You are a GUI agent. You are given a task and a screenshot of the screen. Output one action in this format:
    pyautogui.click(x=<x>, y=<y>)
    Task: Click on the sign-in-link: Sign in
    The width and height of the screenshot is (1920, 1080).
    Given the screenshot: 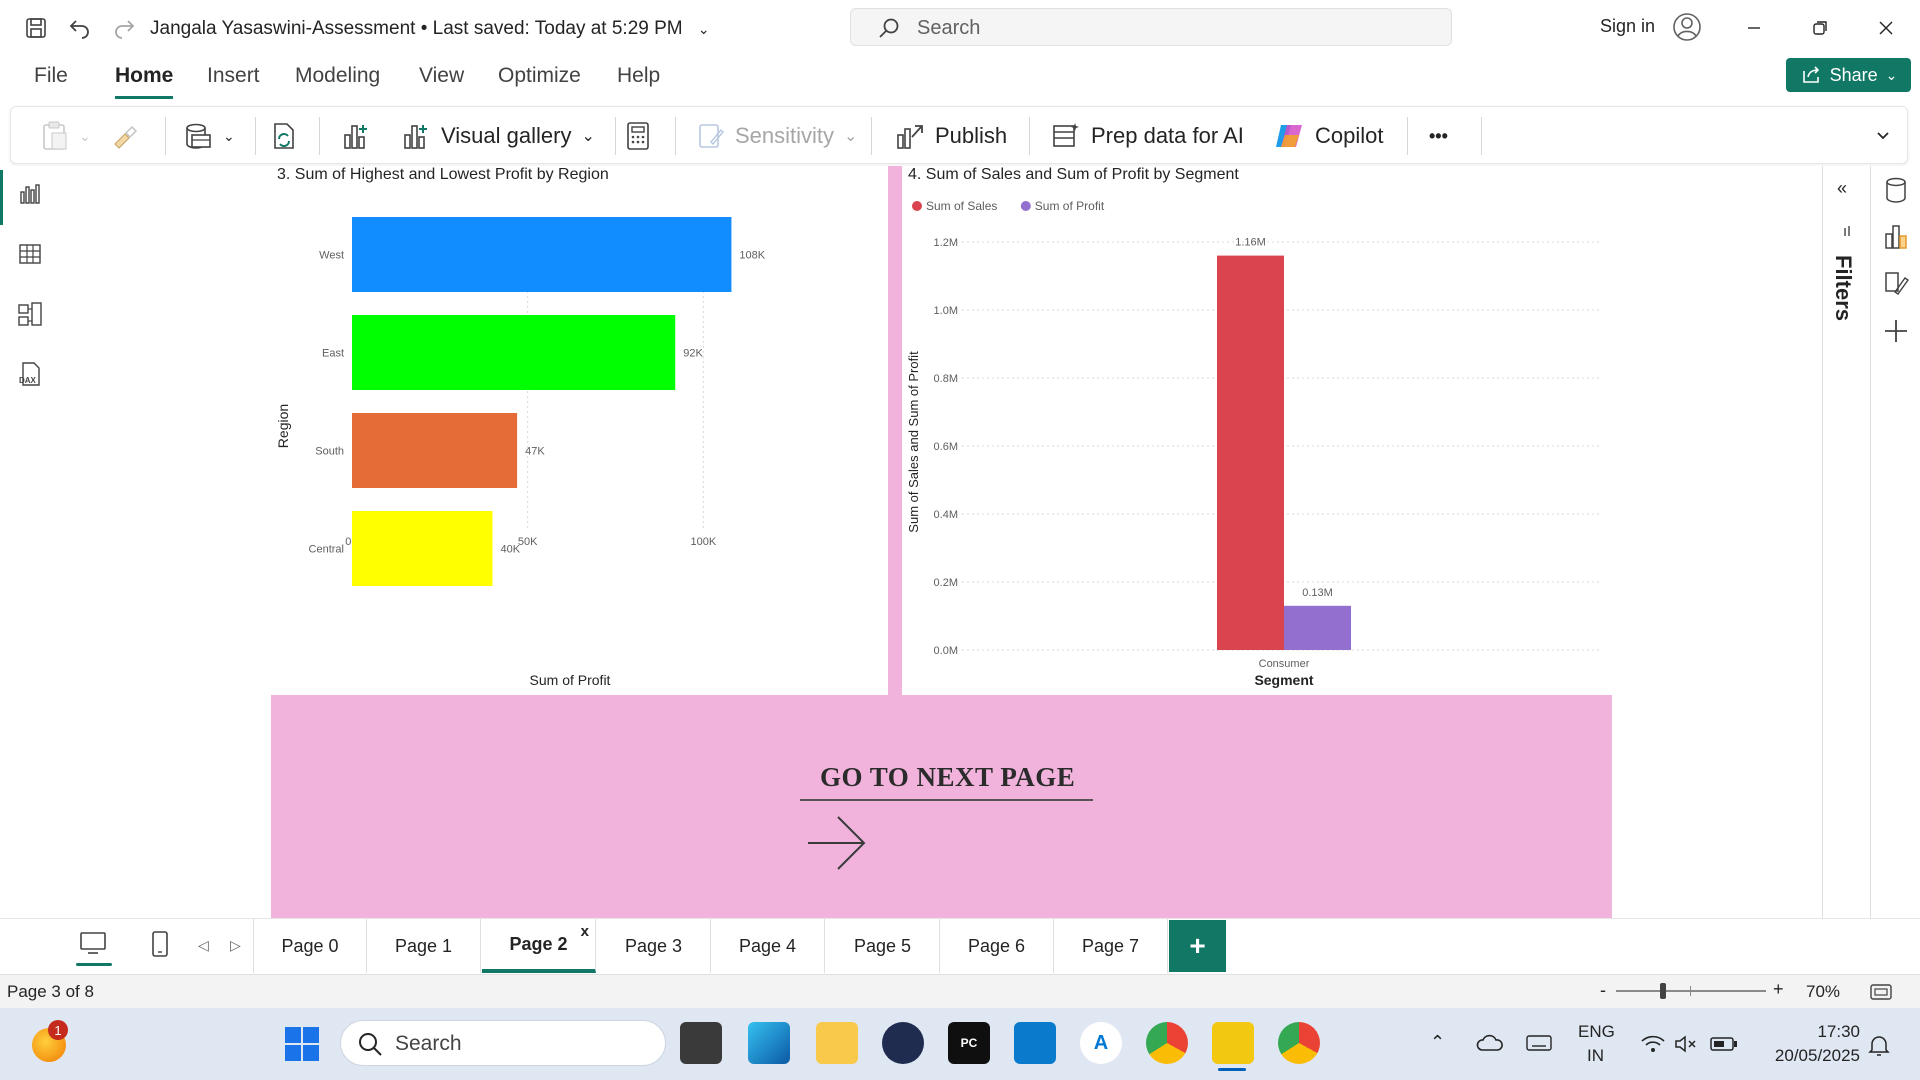 What is the action you would take?
    pyautogui.click(x=1627, y=26)
    